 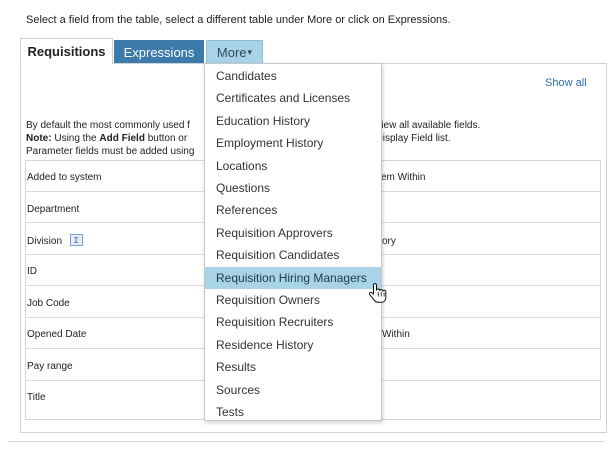 What do you see at coordinates (32, 271) in the screenshot?
I see `field-id: ID` at bounding box center [32, 271].